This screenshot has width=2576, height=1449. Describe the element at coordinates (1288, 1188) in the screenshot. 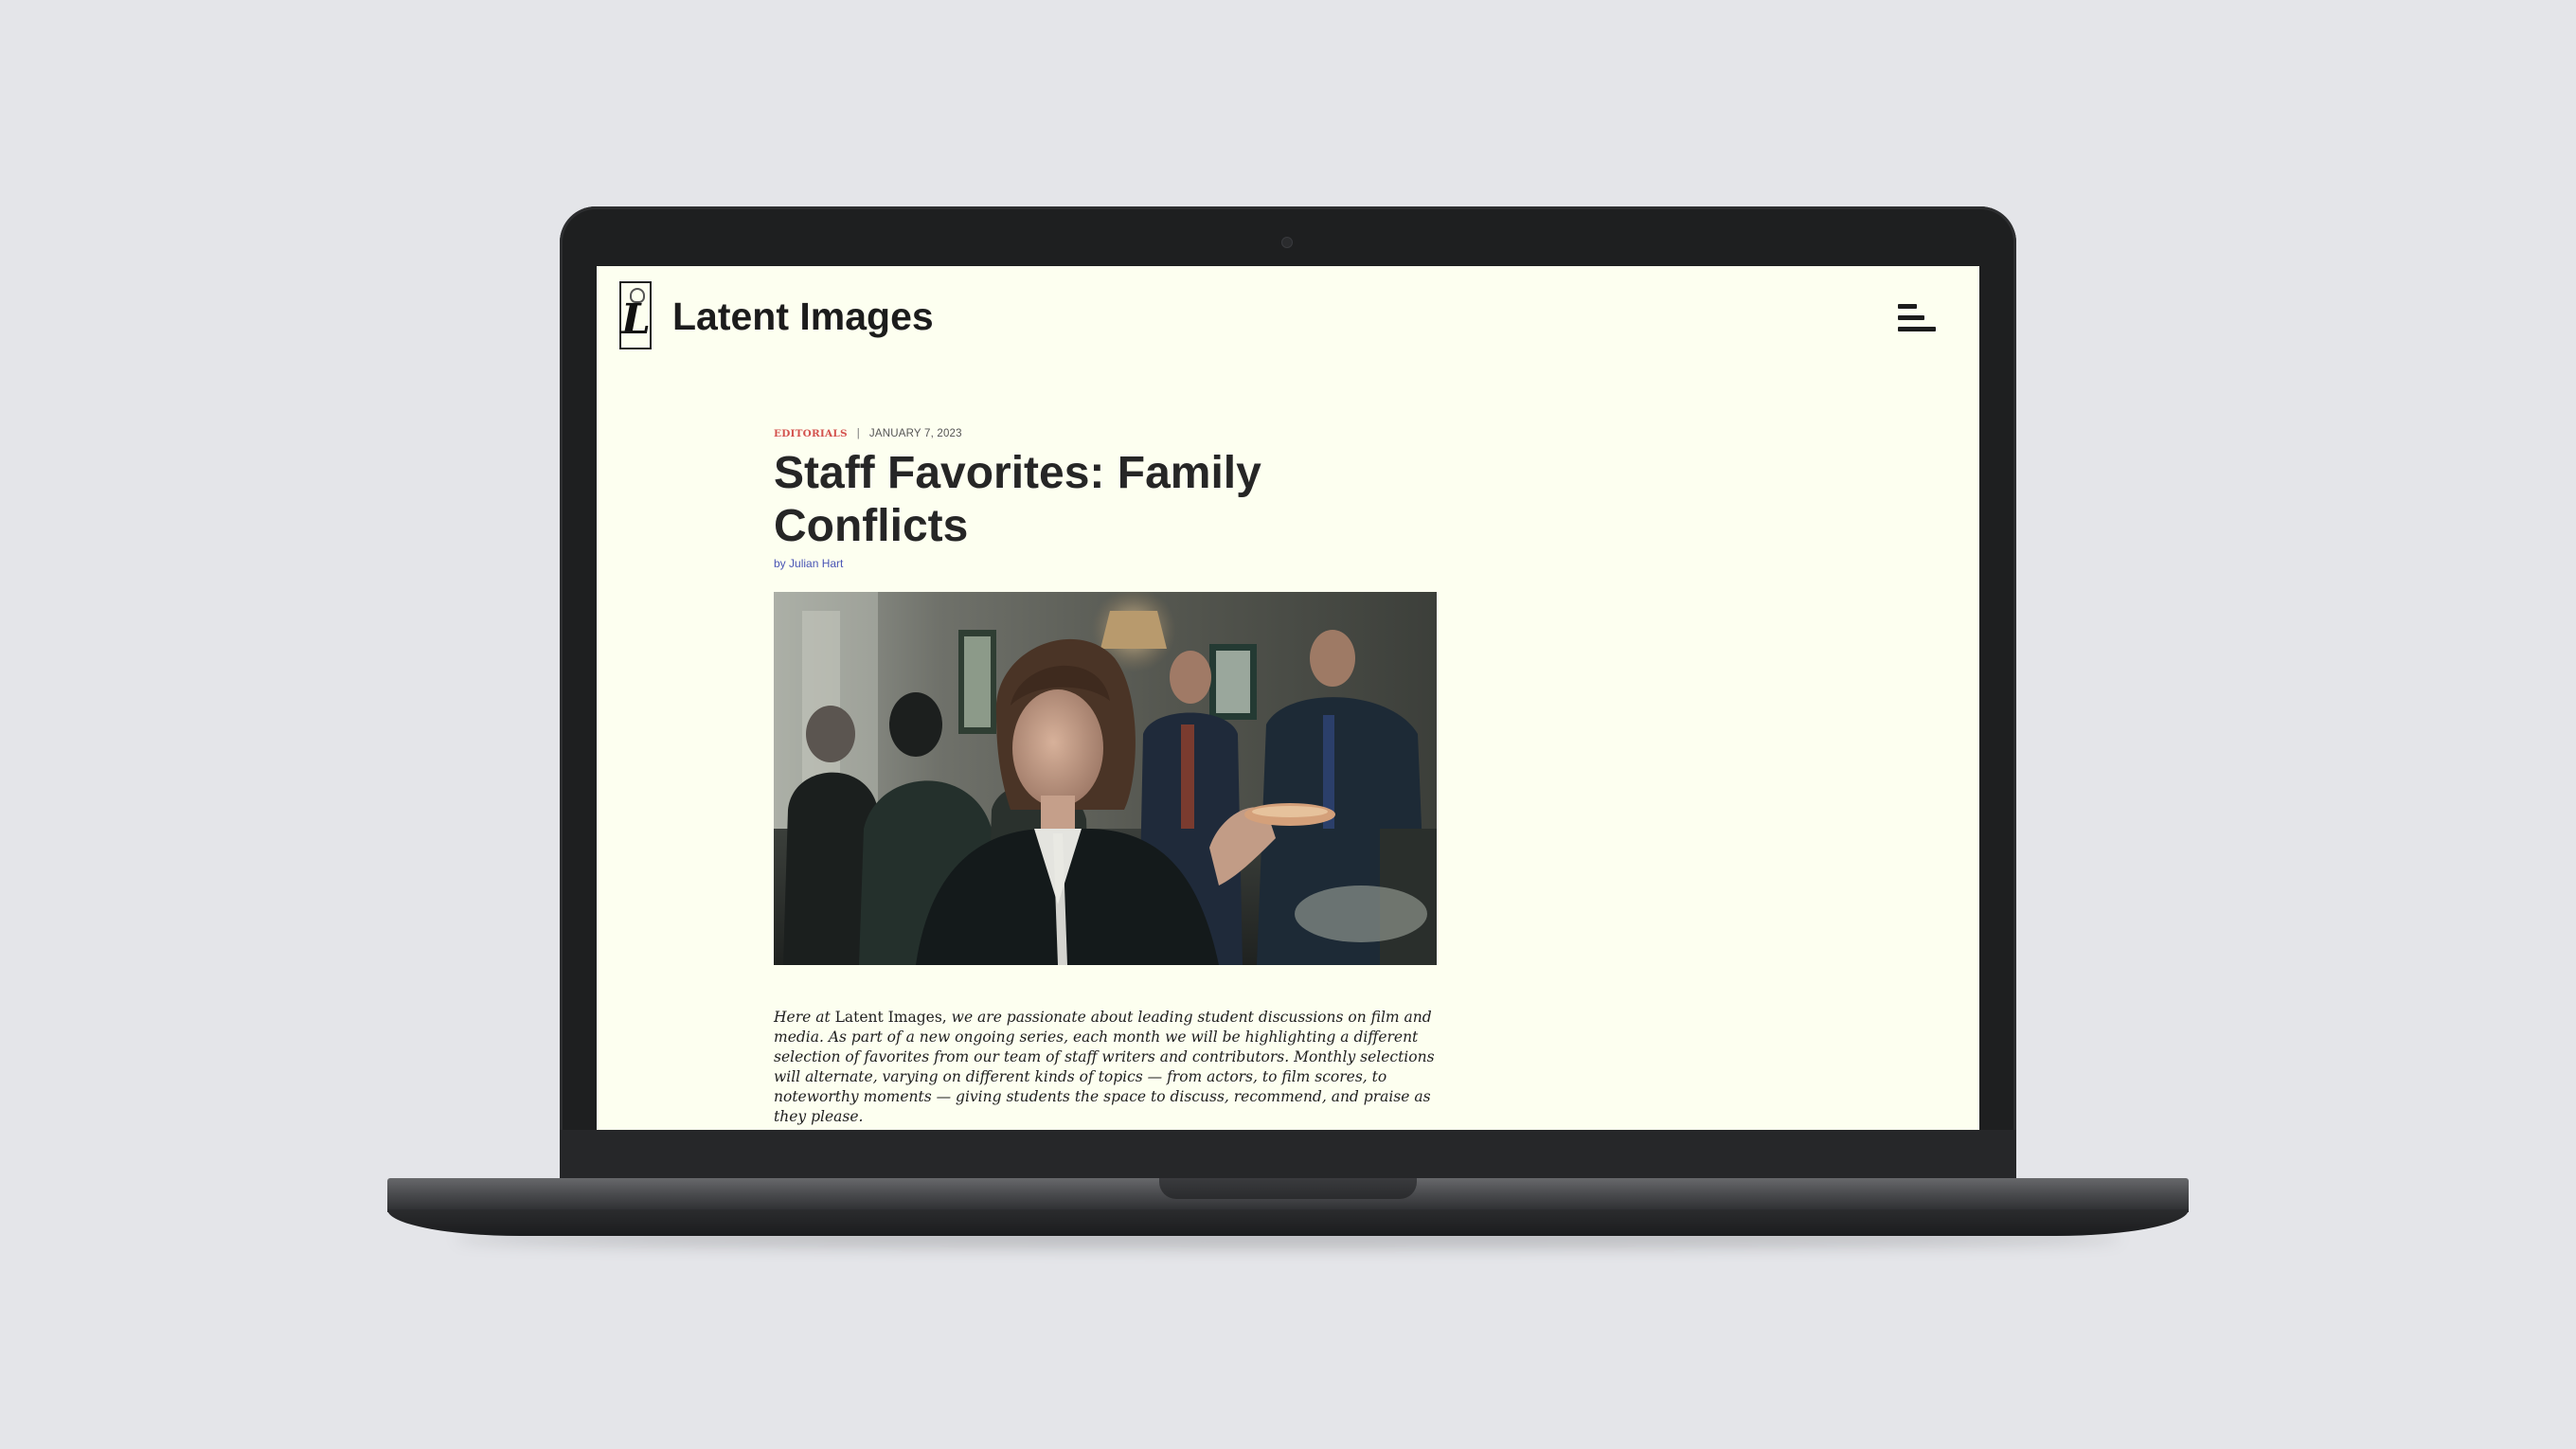

I see `laptop-notch` at that location.